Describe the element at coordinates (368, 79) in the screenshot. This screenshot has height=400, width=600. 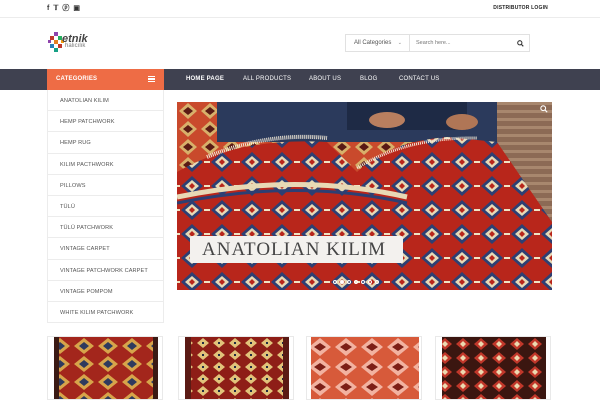
I see `nav-blog: BLOG` at that location.